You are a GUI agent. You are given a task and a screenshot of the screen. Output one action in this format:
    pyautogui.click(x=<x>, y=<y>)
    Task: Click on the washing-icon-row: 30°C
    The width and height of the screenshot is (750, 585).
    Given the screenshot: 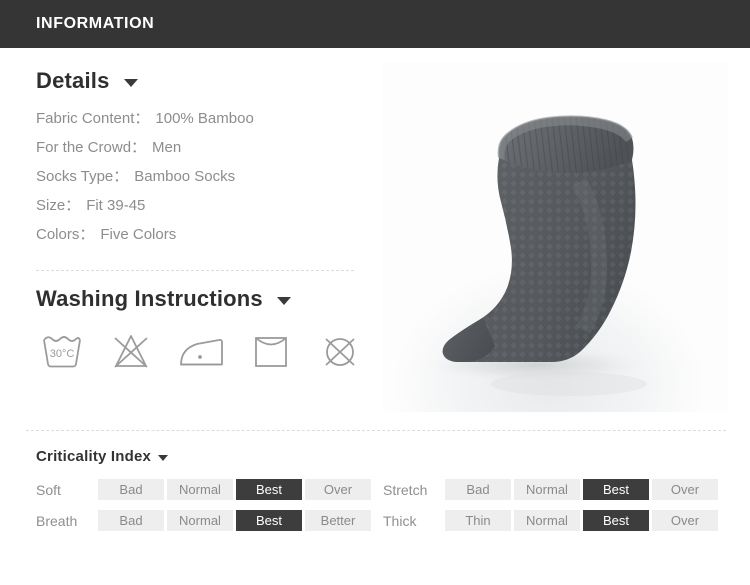 What is the action you would take?
    pyautogui.click(x=201, y=351)
    